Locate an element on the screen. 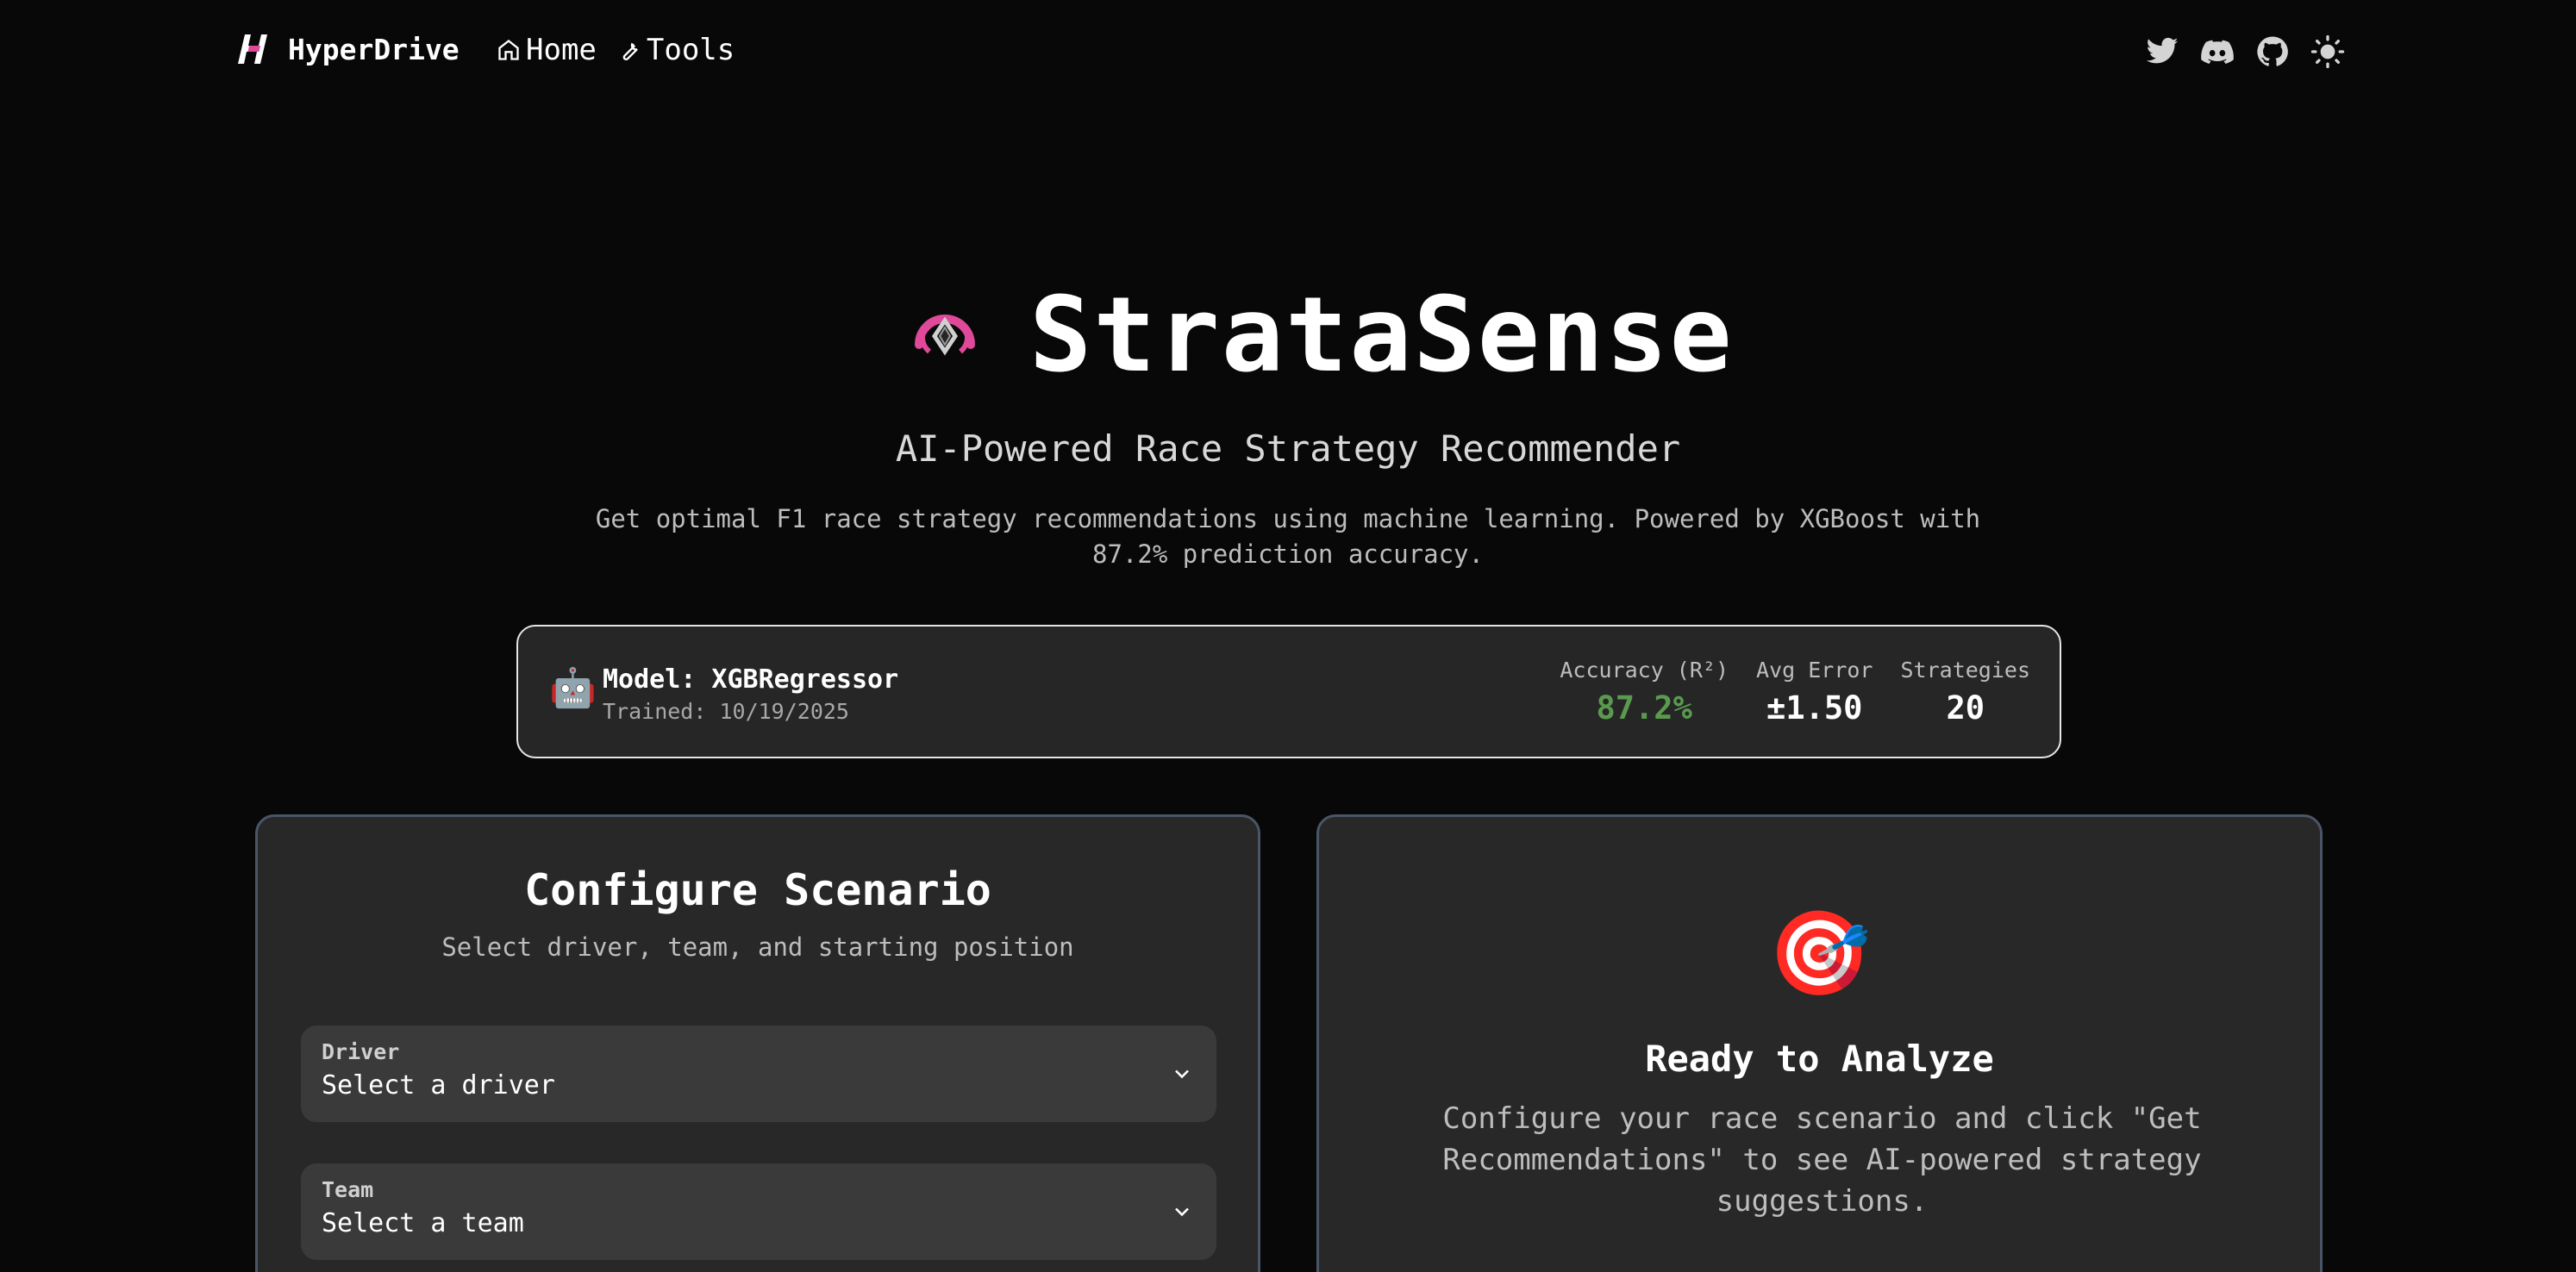 This screenshot has height=1272, width=2576. nav-home-label: Home is located at coordinates (561, 50).